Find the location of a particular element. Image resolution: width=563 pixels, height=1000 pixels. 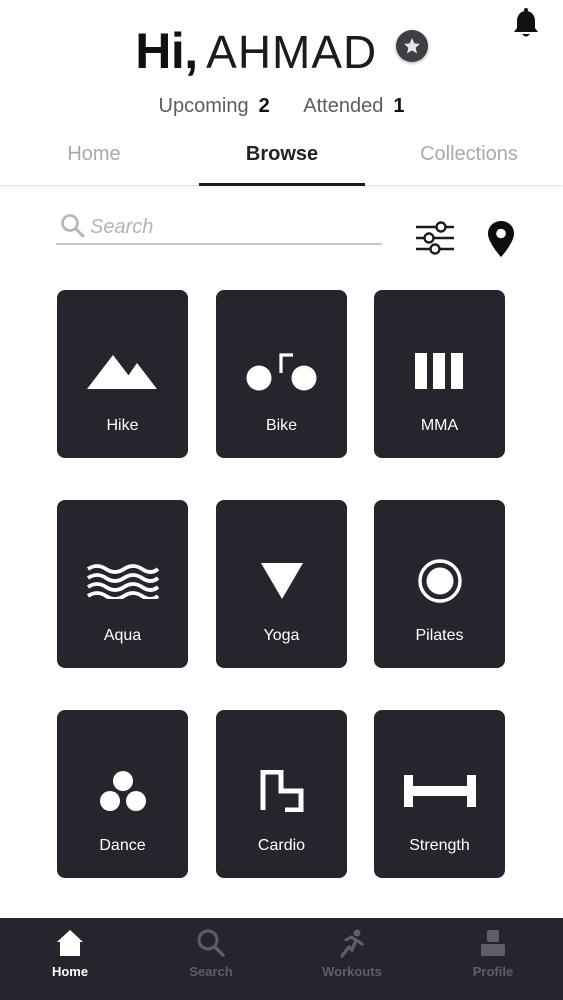

category-tile-hike: Hike is located at coordinates (122, 374).